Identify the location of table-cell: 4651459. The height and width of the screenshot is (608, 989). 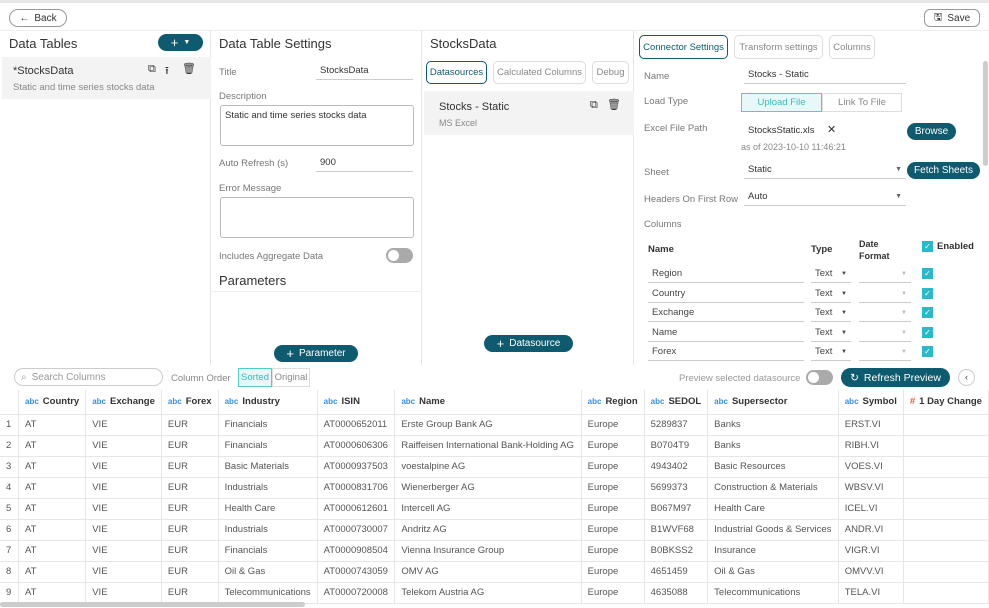
(676, 572).